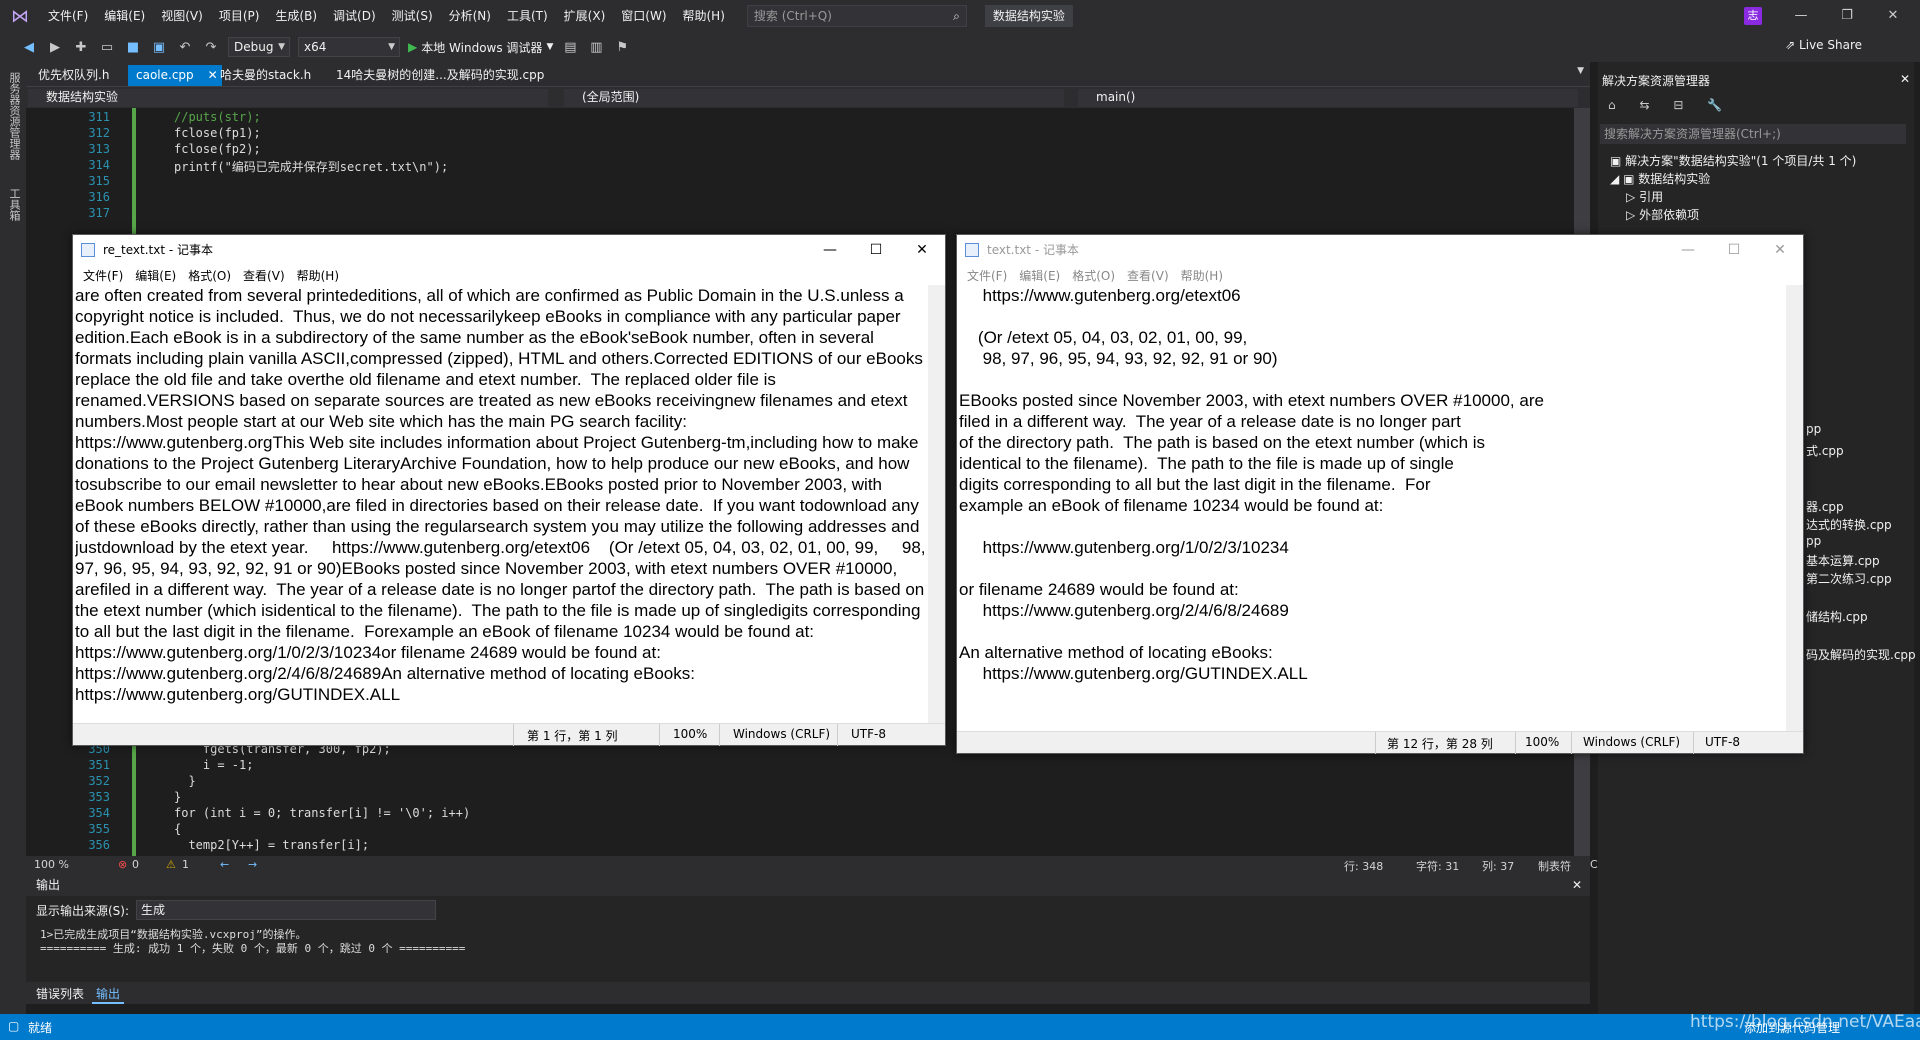 The image size is (1920, 1040). What do you see at coordinates (1662, 214) in the screenshot?
I see `external-deps-node: ▷ 外部依赖项` at bounding box center [1662, 214].